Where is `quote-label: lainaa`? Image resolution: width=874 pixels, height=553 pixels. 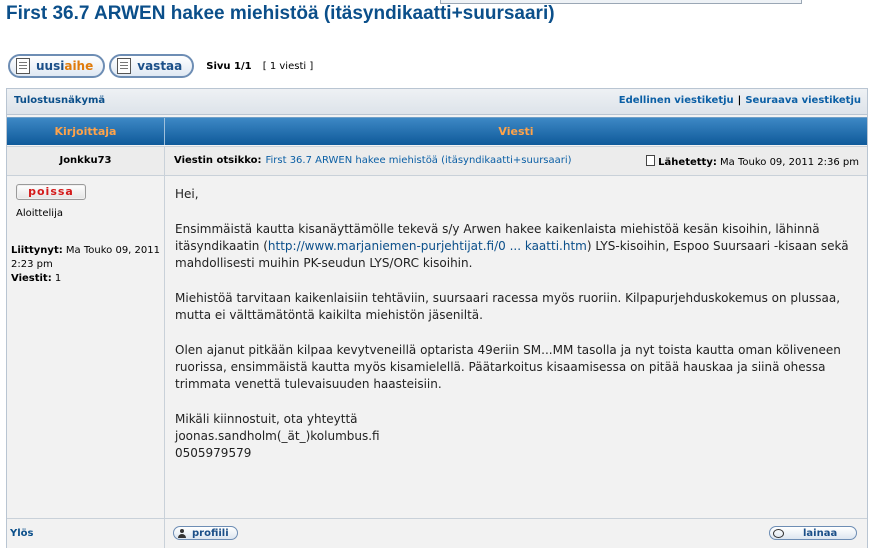 quote-label: lainaa is located at coordinates (820, 533).